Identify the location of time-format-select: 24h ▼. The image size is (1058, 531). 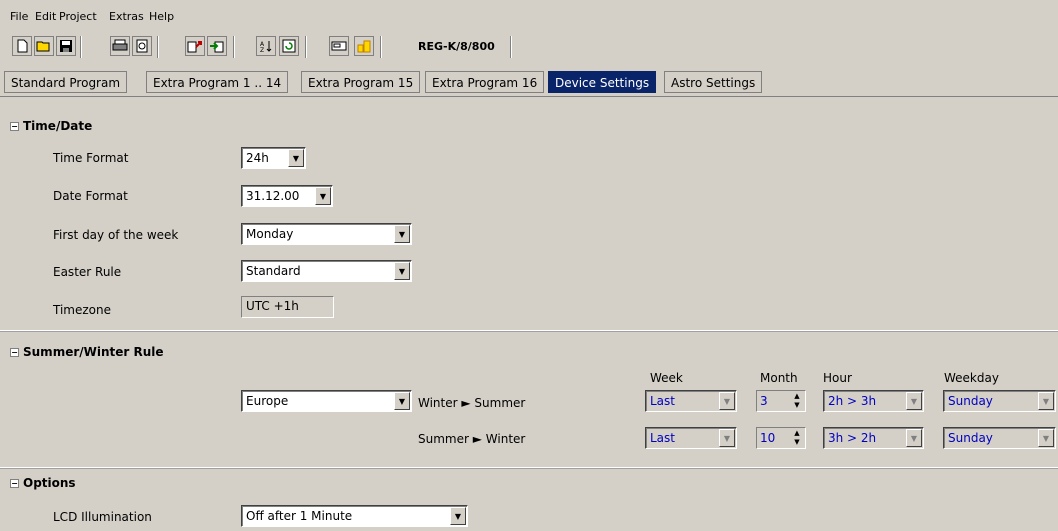
(273, 158).